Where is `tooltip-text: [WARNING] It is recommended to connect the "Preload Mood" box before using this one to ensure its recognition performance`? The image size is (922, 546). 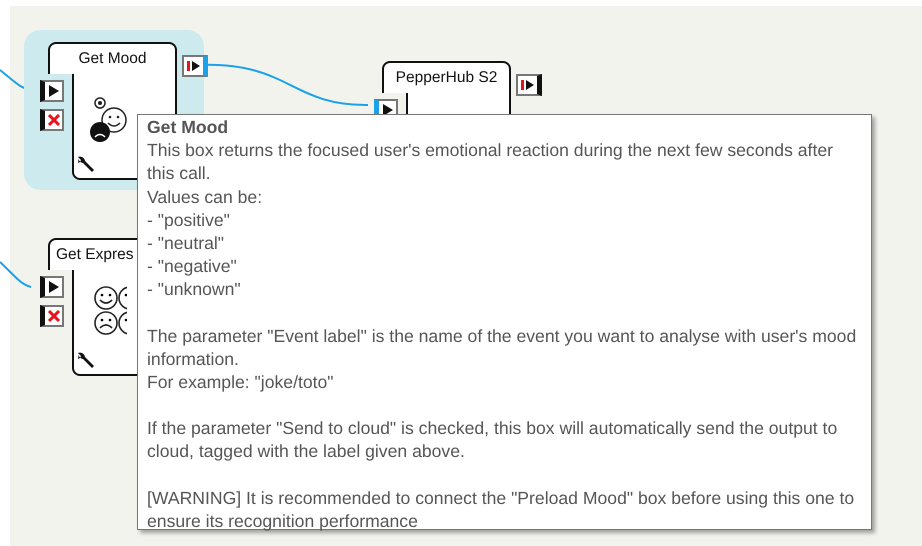 tooltip-text: [WARNING] It is recommended to connect the "Preload Mood" box before using this one to ensure its recognition performance is located at coordinates (501, 509).